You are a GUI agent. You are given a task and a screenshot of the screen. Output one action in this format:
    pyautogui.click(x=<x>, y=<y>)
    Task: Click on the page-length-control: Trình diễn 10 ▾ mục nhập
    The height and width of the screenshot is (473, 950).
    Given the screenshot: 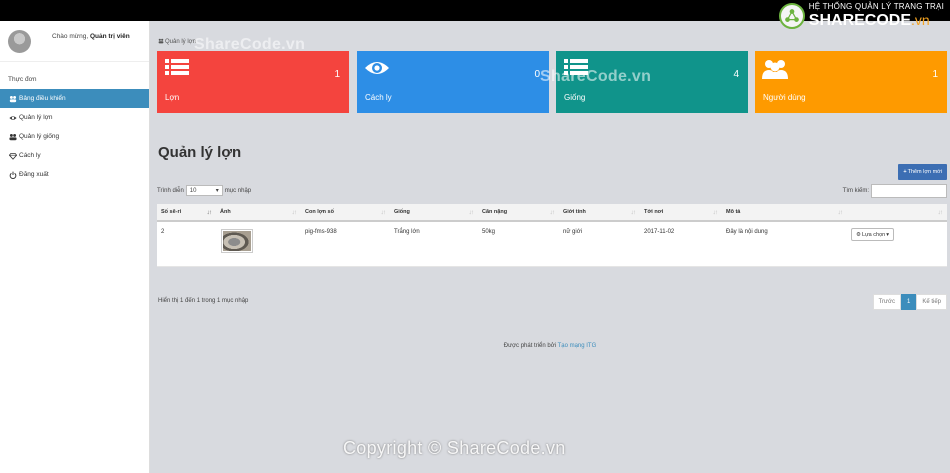 What is the action you would take?
    pyautogui.click(x=204, y=190)
    